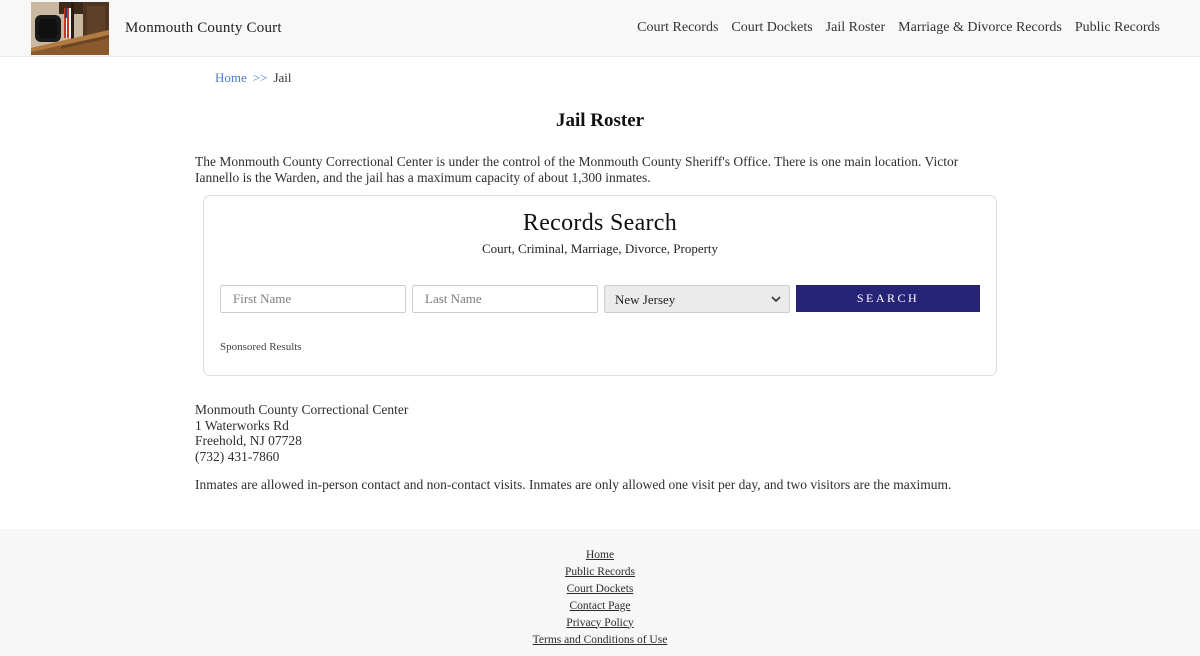  What do you see at coordinates (980, 28) in the screenshot?
I see `nav-marriage-divorce-records: Marriage & Divorce Records` at bounding box center [980, 28].